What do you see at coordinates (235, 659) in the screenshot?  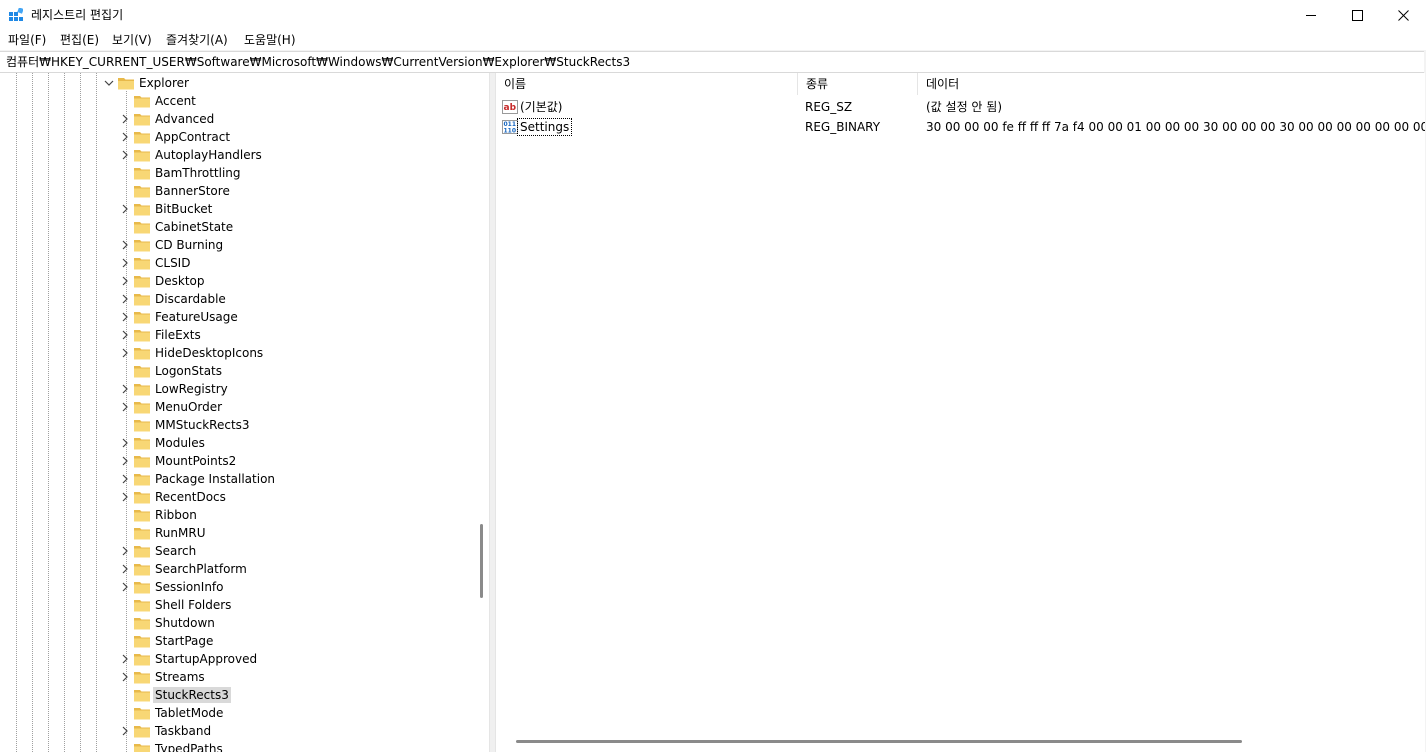 I see `tree-item: StartupApproved` at bounding box center [235, 659].